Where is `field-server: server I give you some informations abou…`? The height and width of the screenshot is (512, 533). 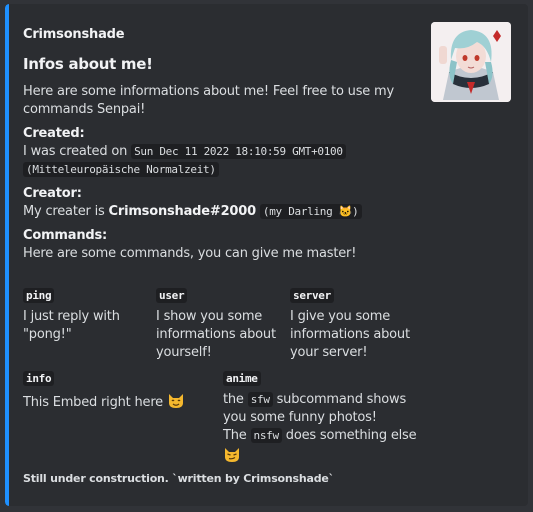 field-server: server I give you some informations abou… is located at coordinates (352, 324).